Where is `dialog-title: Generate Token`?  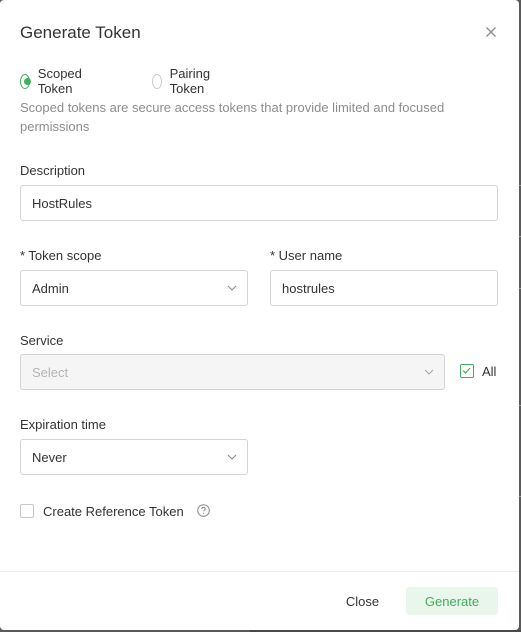 dialog-title: Generate Token is located at coordinates (80, 32).